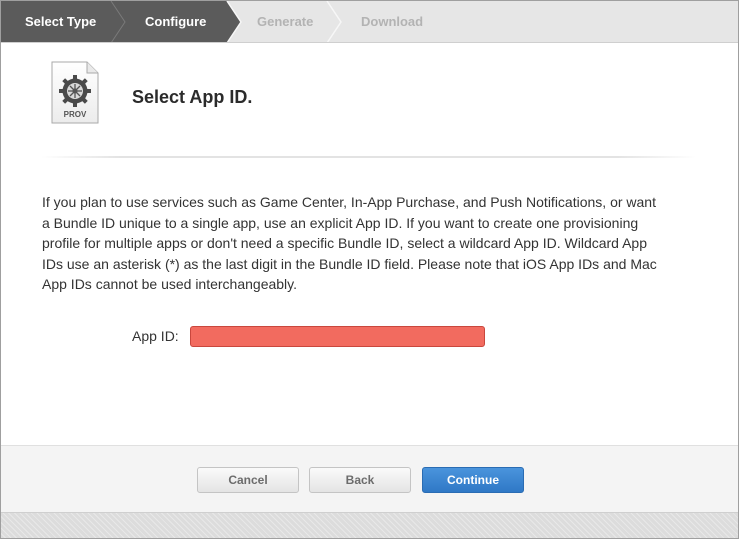 The image size is (739, 539). What do you see at coordinates (334, 22) in the screenshot?
I see `step-separator` at bounding box center [334, 22].